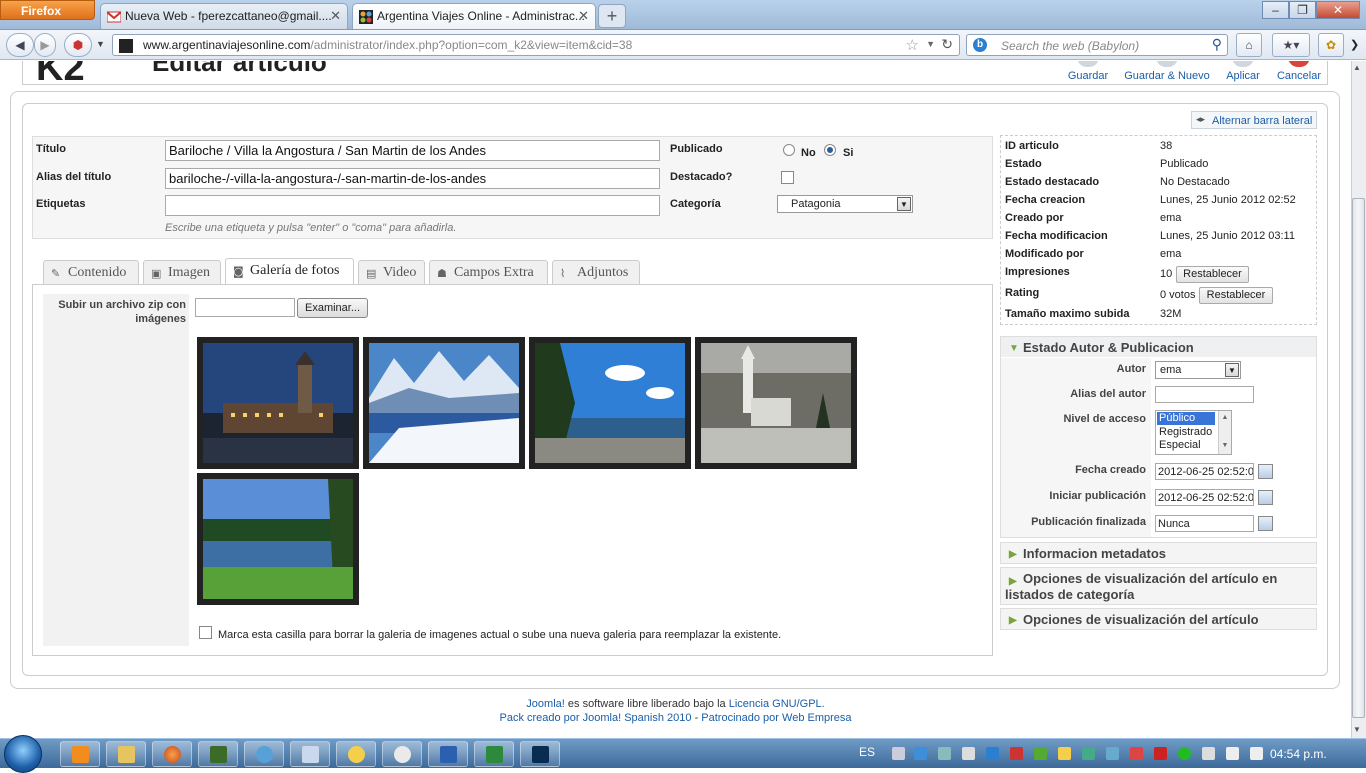  I want to click on reload-icon: ↻, so click(947, 44).